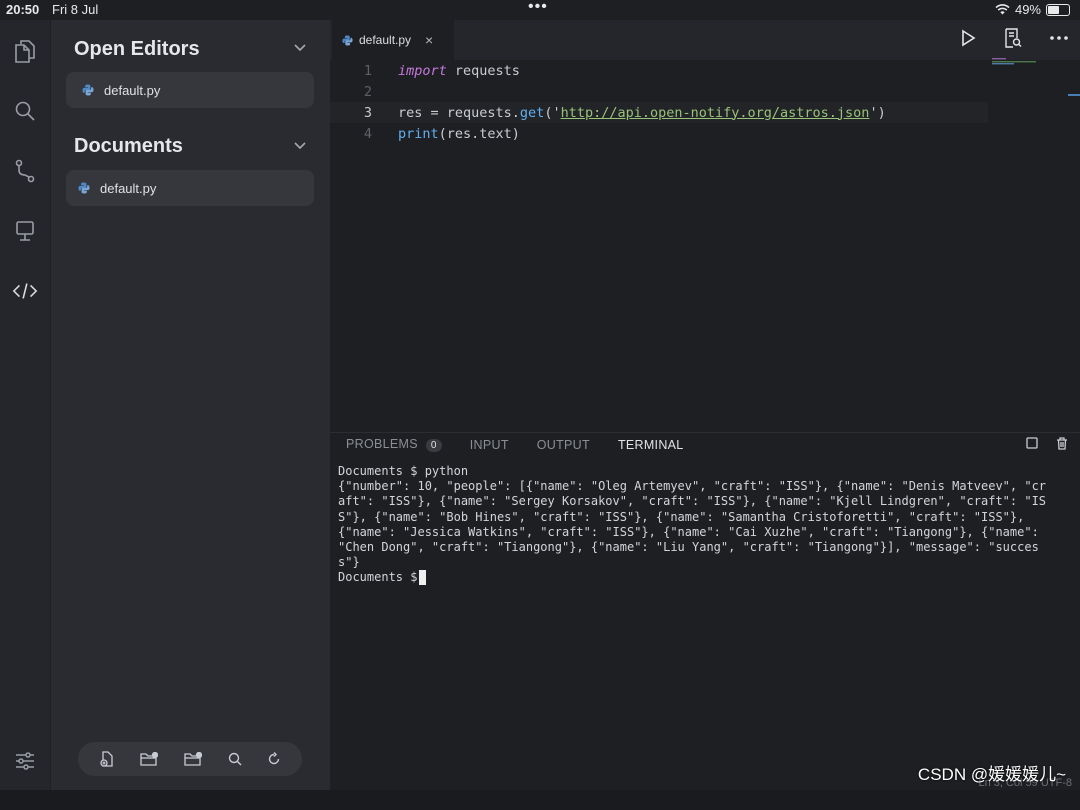  Describe the element at coordinates (385, 40) in the screenshot. I see `tab-label: default.py` at that location.